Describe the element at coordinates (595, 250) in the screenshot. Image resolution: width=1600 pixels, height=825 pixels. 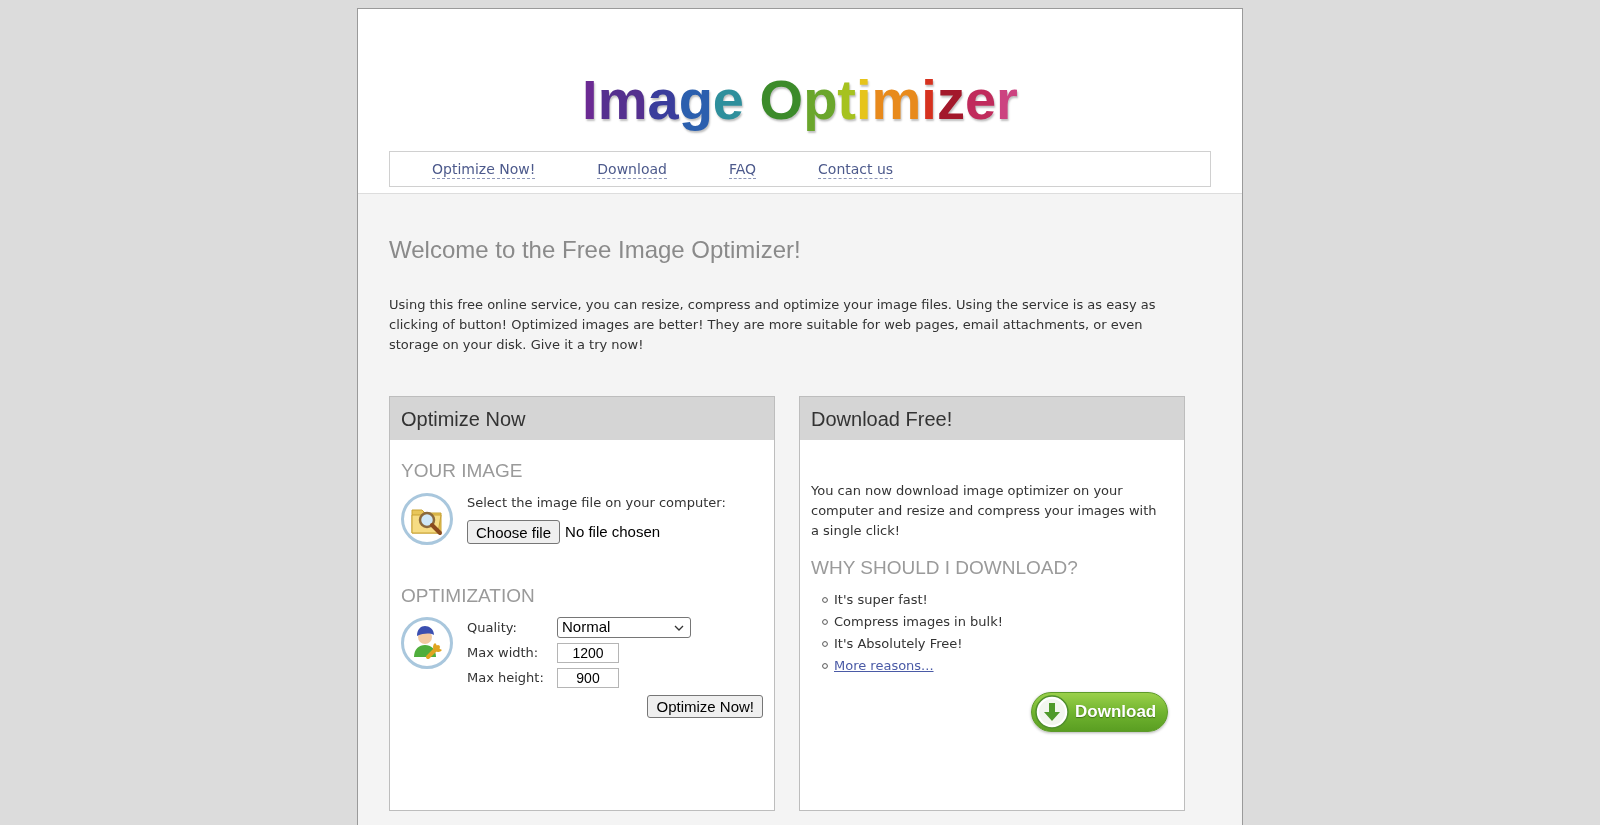
I see `page-heading: Welcome to the Free Image Optimizer!` at that location.